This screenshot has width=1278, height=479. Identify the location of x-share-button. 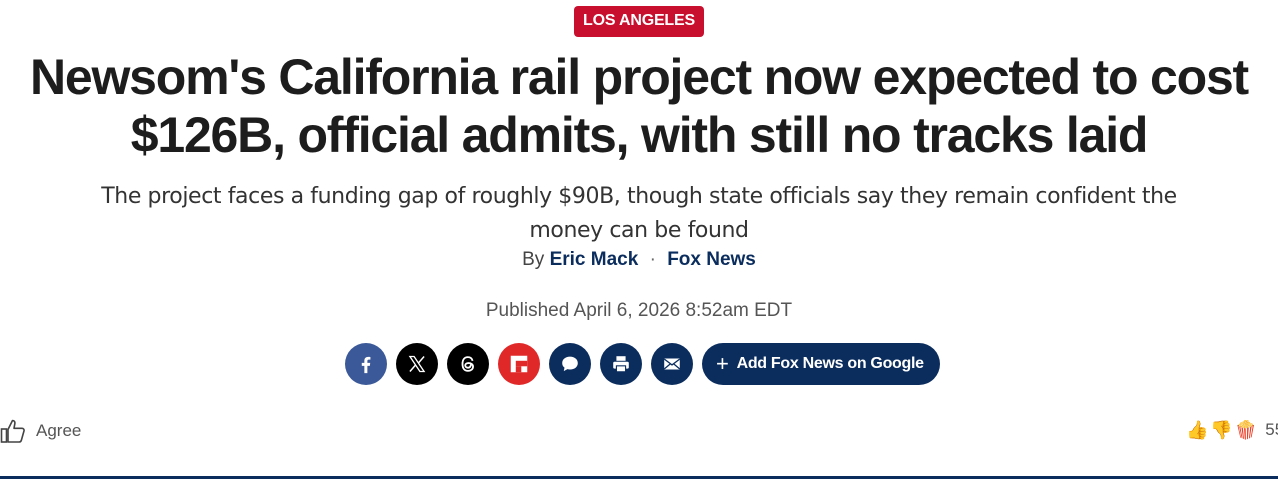
(417, 364).